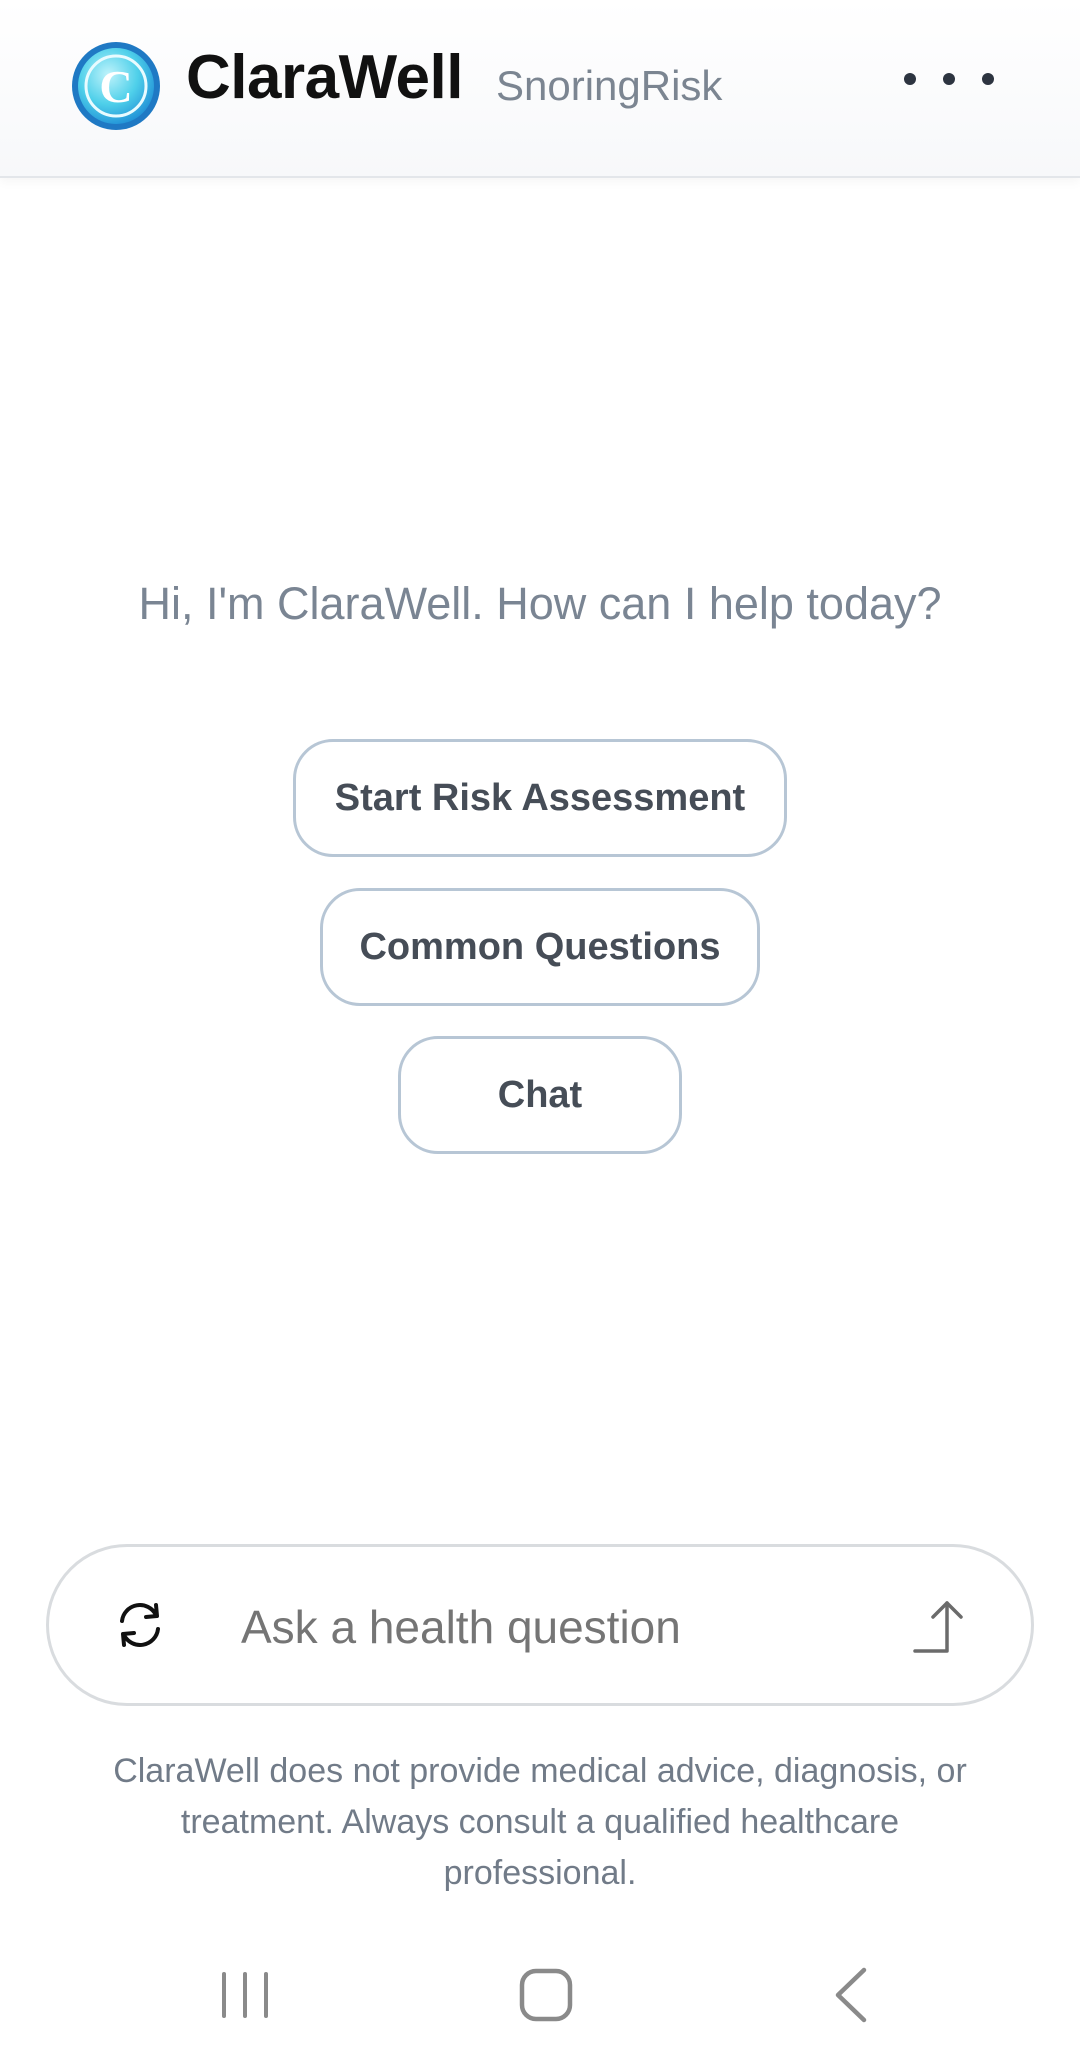 This screenshot has width=1080, height=2065. Describe the element at coordinates (540, 798) in the screenshot. I see `start-risk-assessment-button: Start Risk Assessment` at that location.